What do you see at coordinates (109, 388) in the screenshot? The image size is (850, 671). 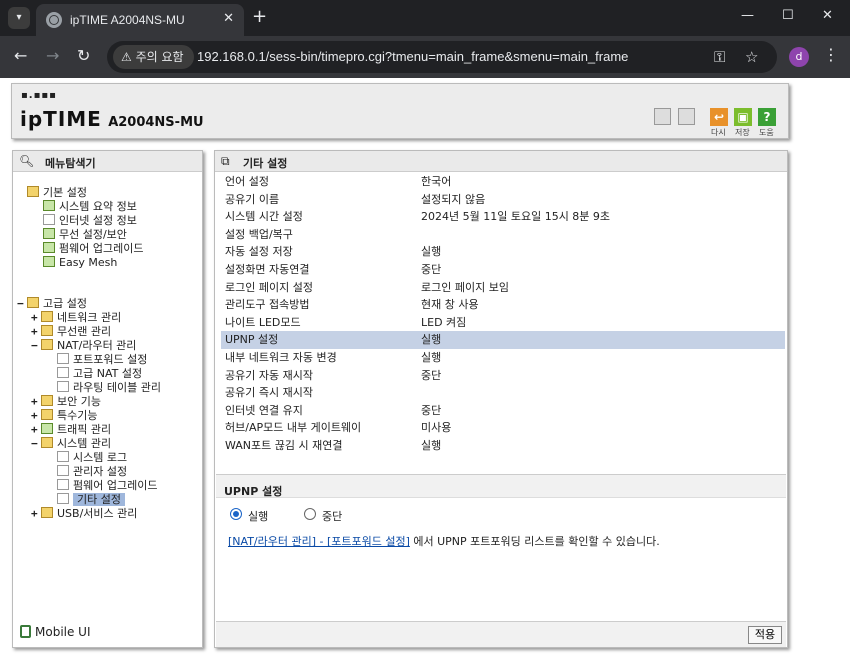 I see `tree-item-routing-table: 라우팅 테이블 관리` at bounding box center [109, 388].